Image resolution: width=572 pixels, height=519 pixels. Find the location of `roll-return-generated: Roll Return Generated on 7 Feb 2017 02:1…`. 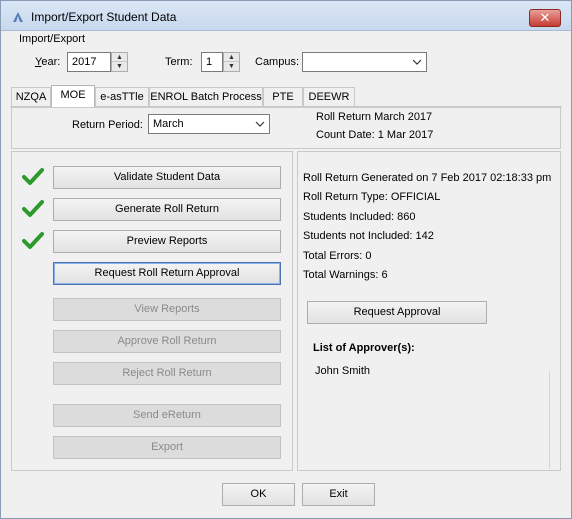

roll-return-generated: Roll Return Generated on 7 Feb 2017 02:1… is located at coordinates (427, 178).